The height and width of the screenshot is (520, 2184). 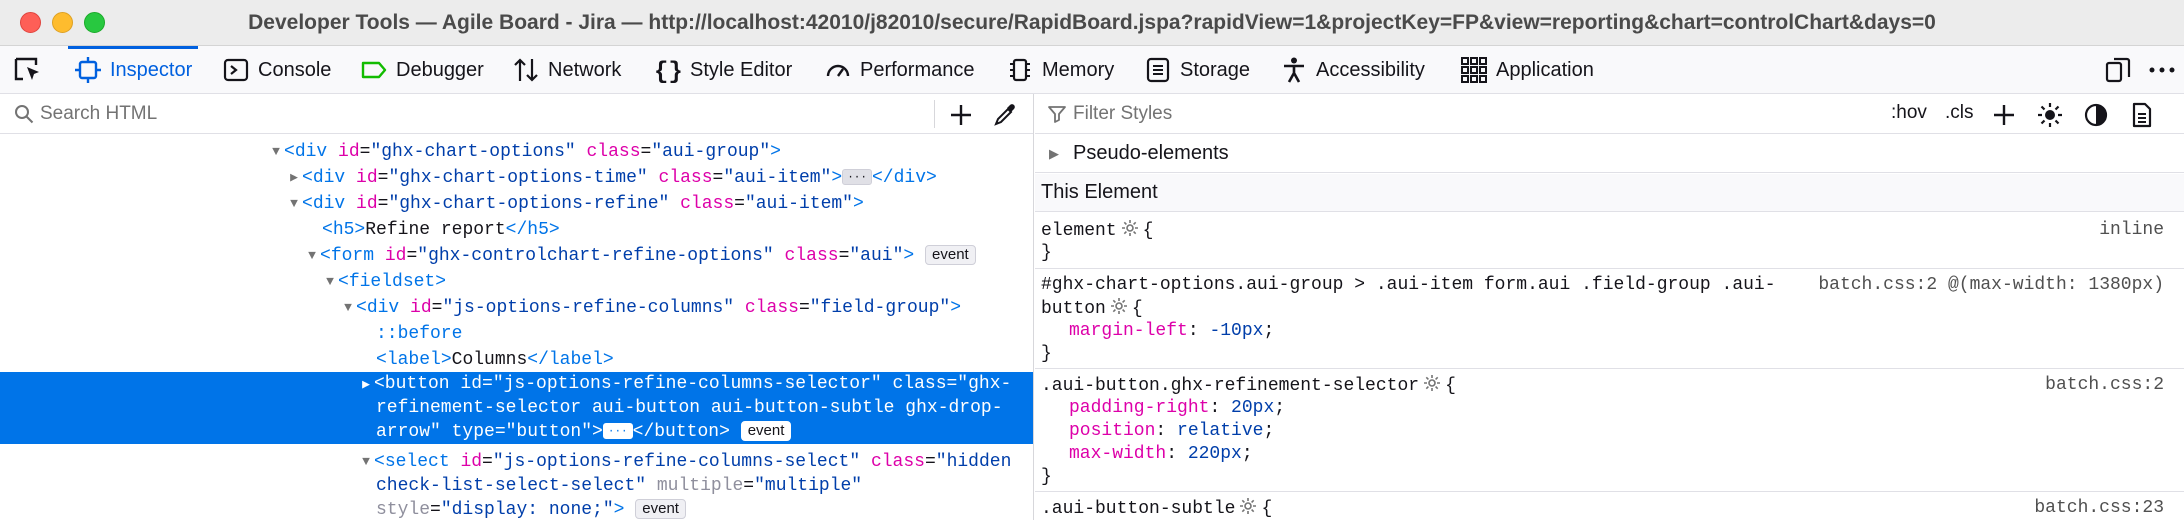 I want to click on css-property-value: relative, so click(x=1220, y=431).